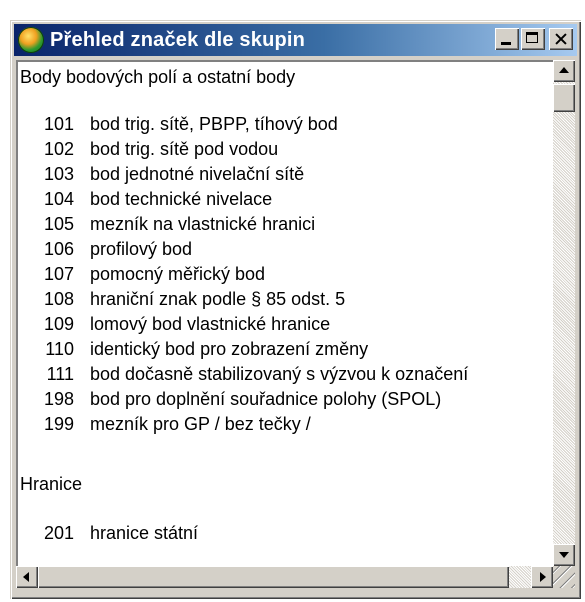 This screenshot has height=602, width=585. What do you see at coordinates (58, 399) in the screenshot?
I see `symbol-code: 198` at bounding box center [58, 399].